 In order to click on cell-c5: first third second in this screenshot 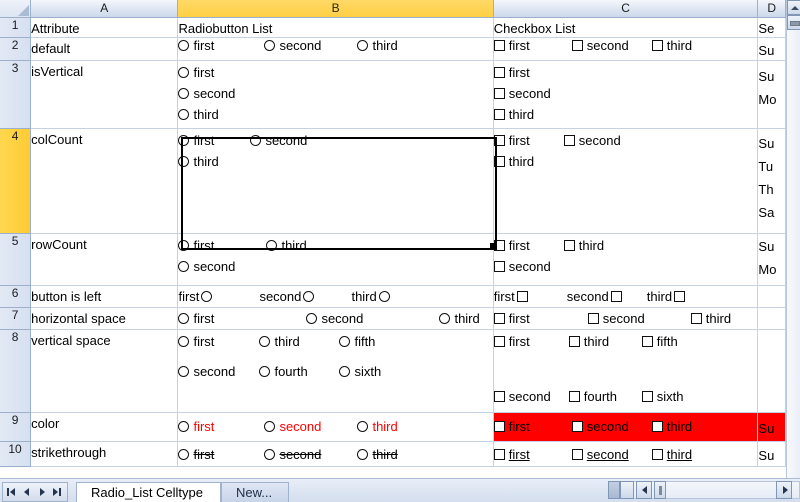, I will do `click(626, 259)`.